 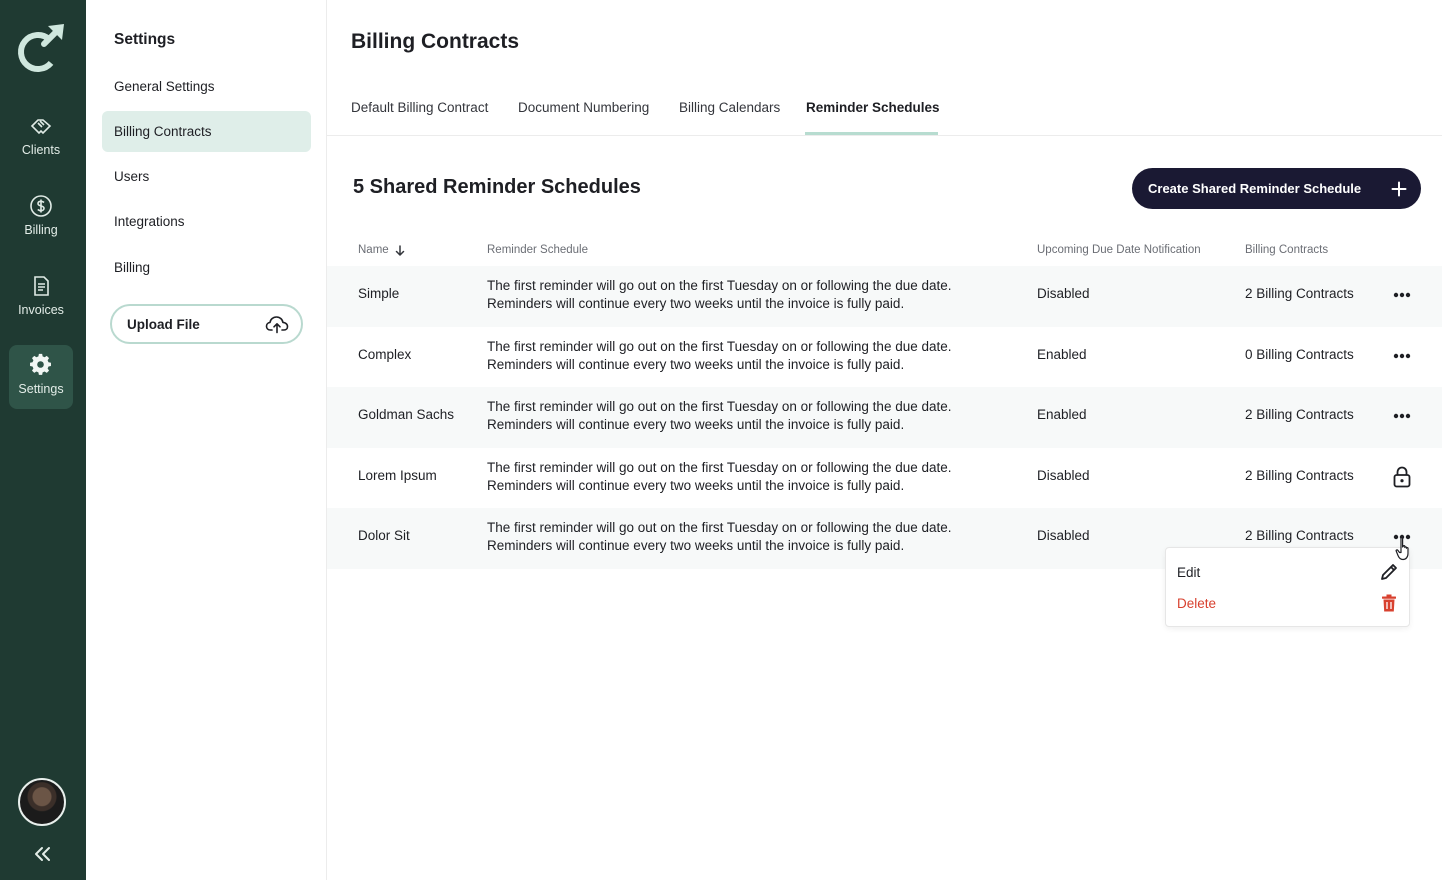 What do you see at coordinates (397, 475) in the screenshot?
I see `row-name: Lorem Ipsum` at bounding box center [397, 475].